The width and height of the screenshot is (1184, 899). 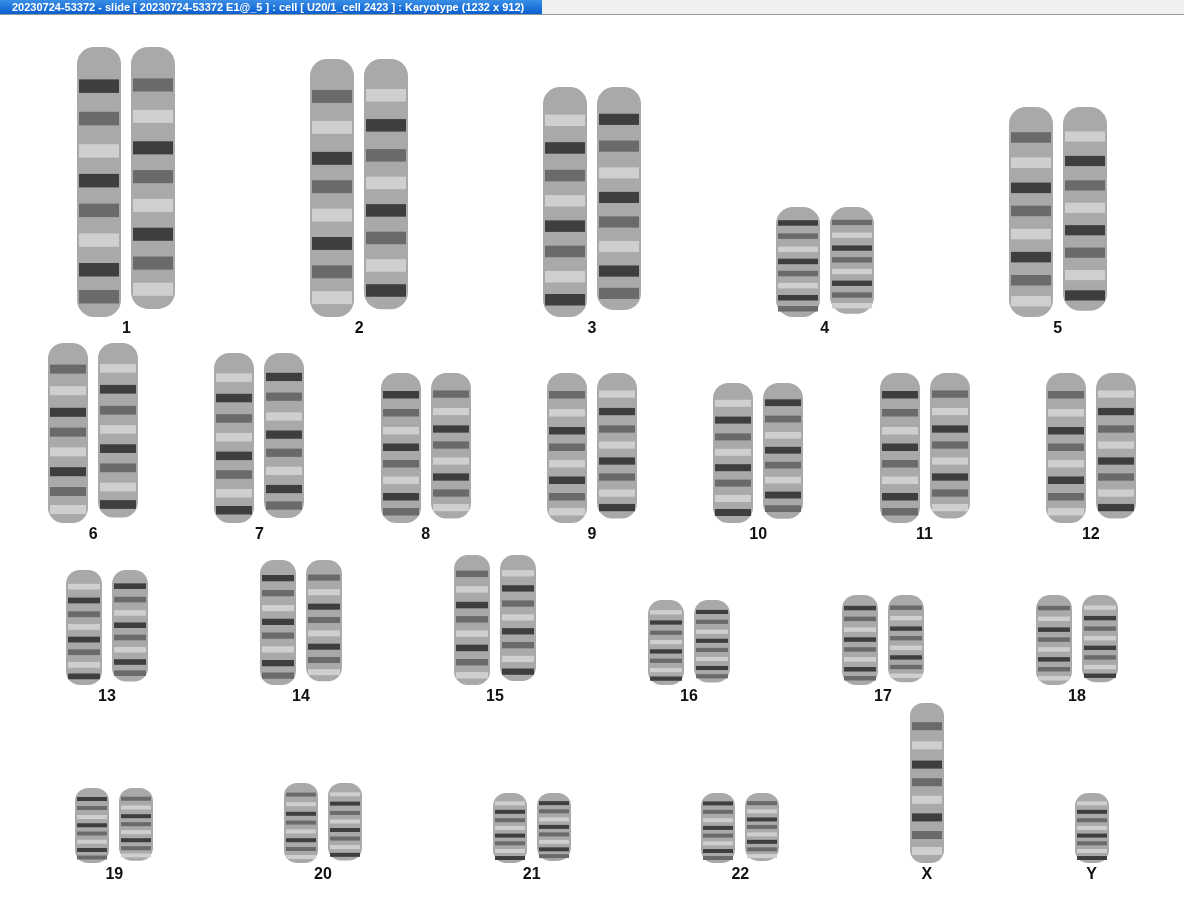 I want to click on chromosome-number: 19, so click(x=114, y=874).